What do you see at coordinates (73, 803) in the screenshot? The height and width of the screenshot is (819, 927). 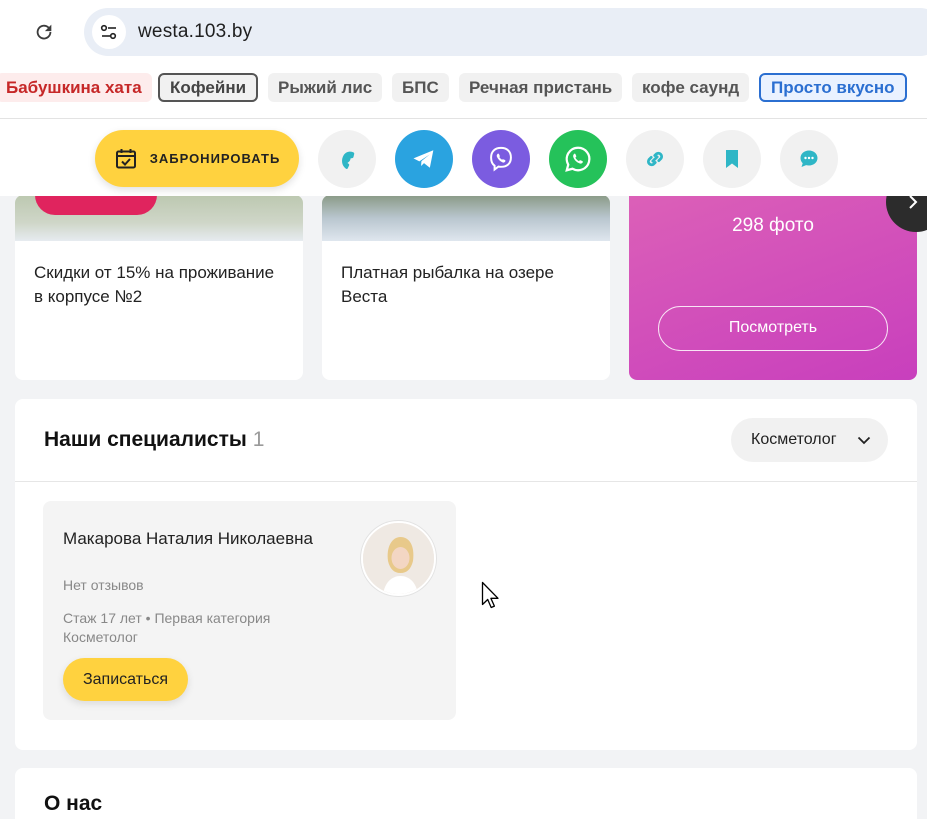 I see `about-title: О нас` at bounding box center [73, 803].